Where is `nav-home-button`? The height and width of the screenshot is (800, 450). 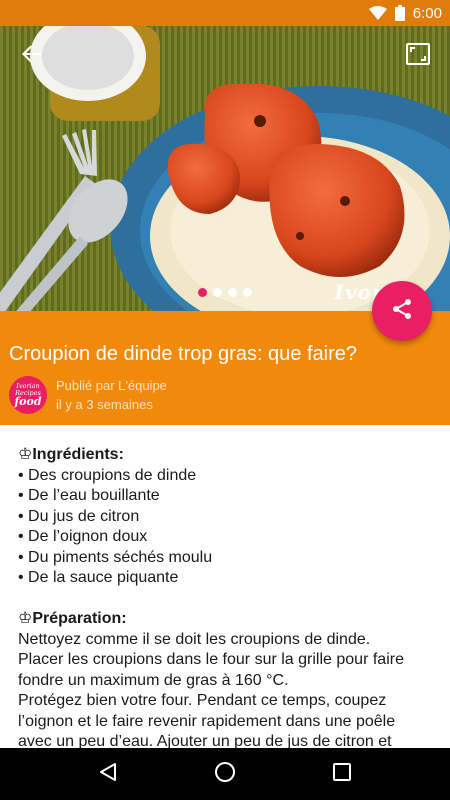 nav-home-button is located at coordinates (225, 774).